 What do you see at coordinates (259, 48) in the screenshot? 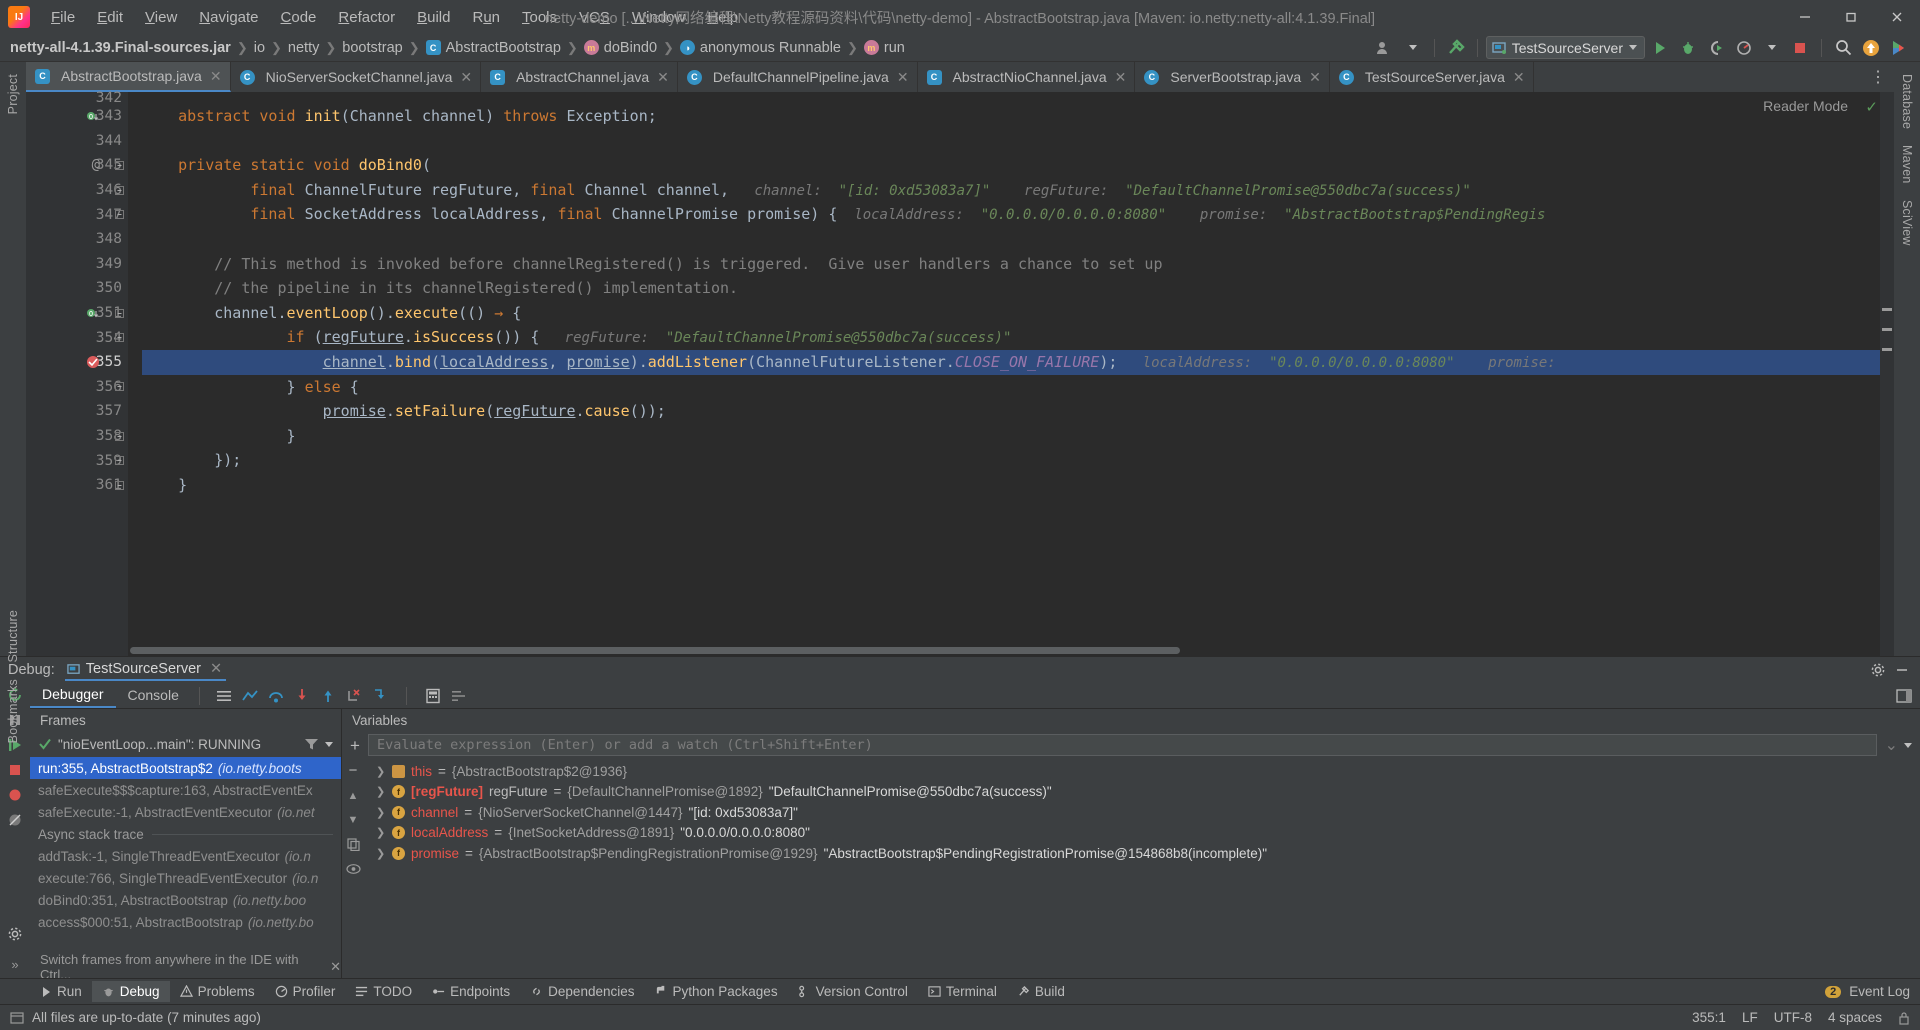
I see `breadcrumb-item-io: io` at bounding box center [259, 48].